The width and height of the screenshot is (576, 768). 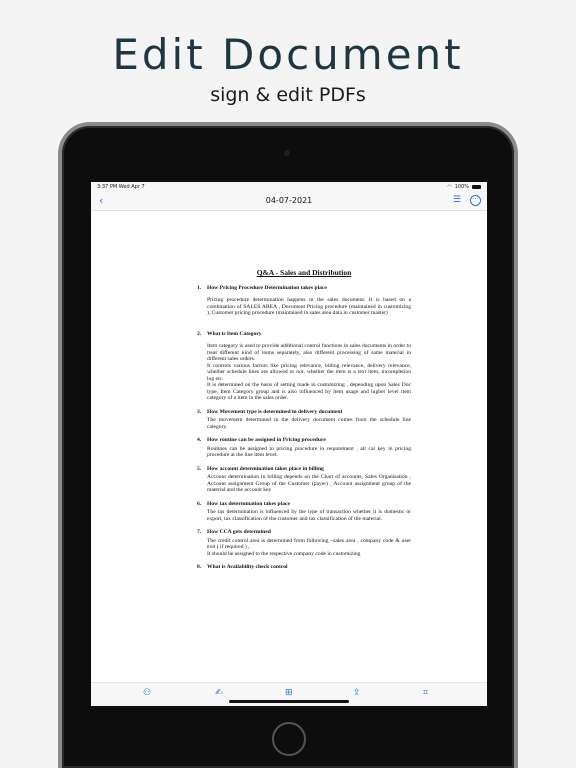 What do you see at coordinates (288, 54) in the screenshot?
I see `promo-headline: Edit Document` at bounding box center [288, 54].